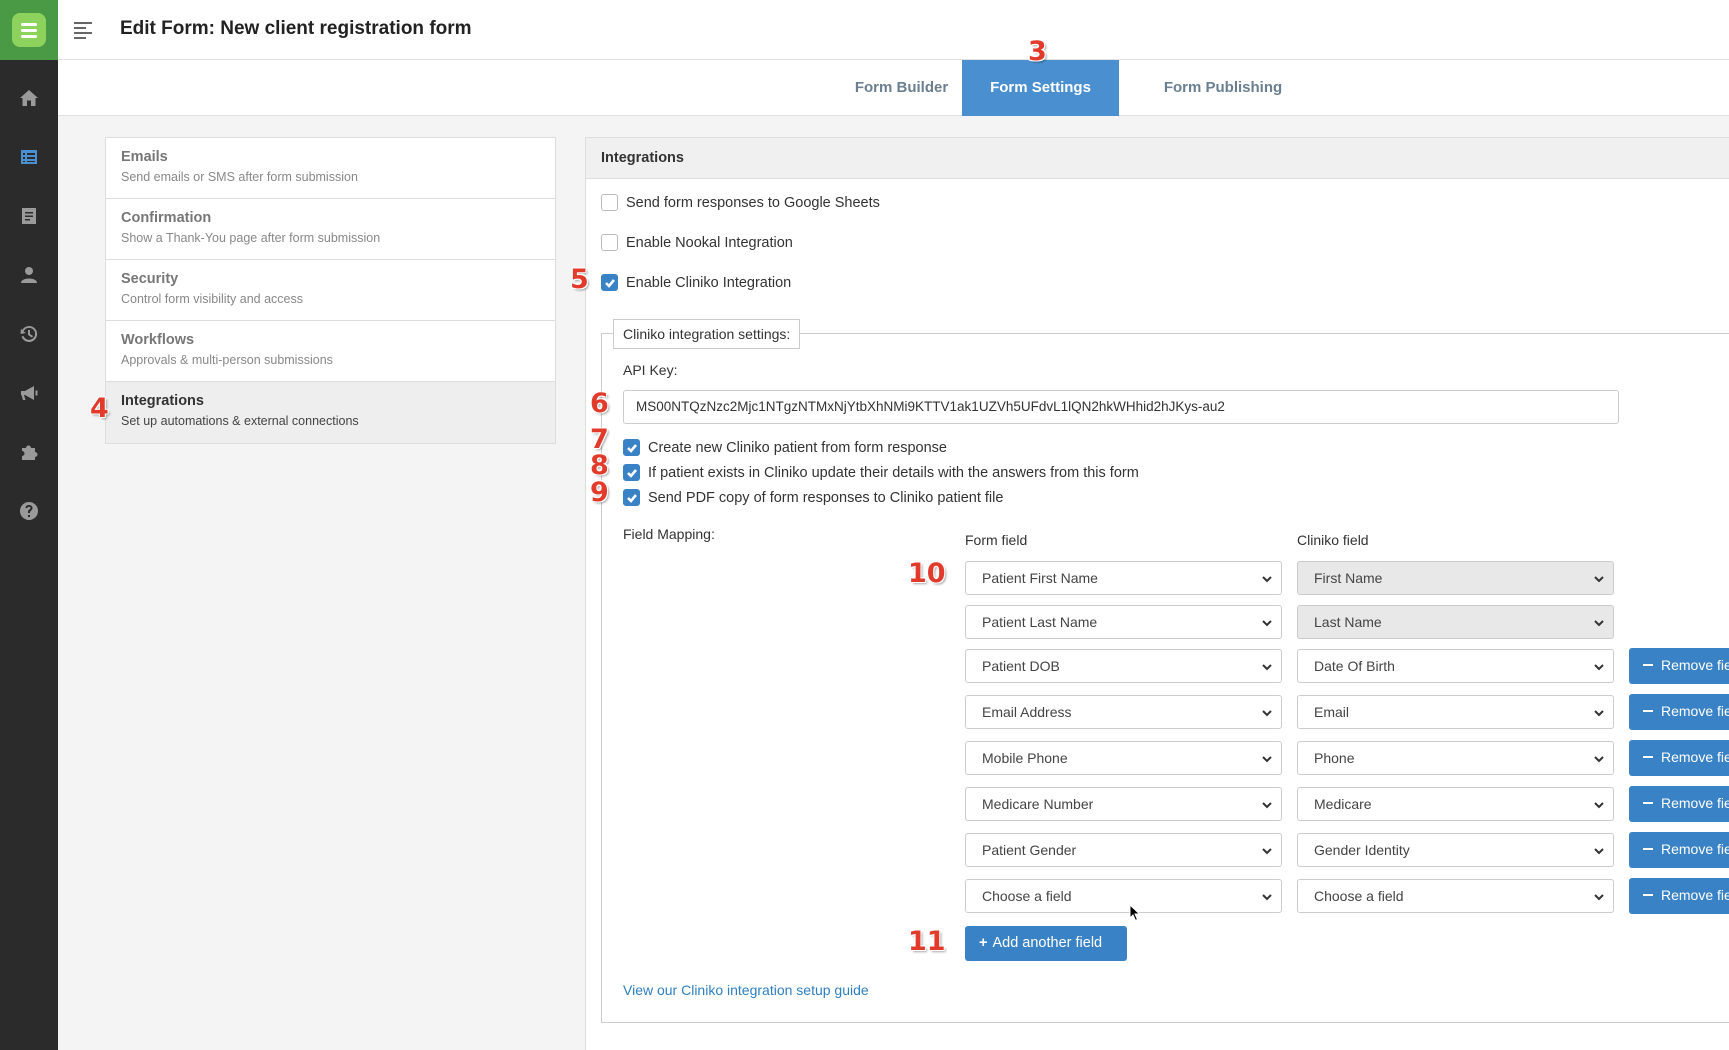 This screenshot has height=1050, width=1729. I want to click on cliniko-field-select: Last Name, so click(1455, 622).